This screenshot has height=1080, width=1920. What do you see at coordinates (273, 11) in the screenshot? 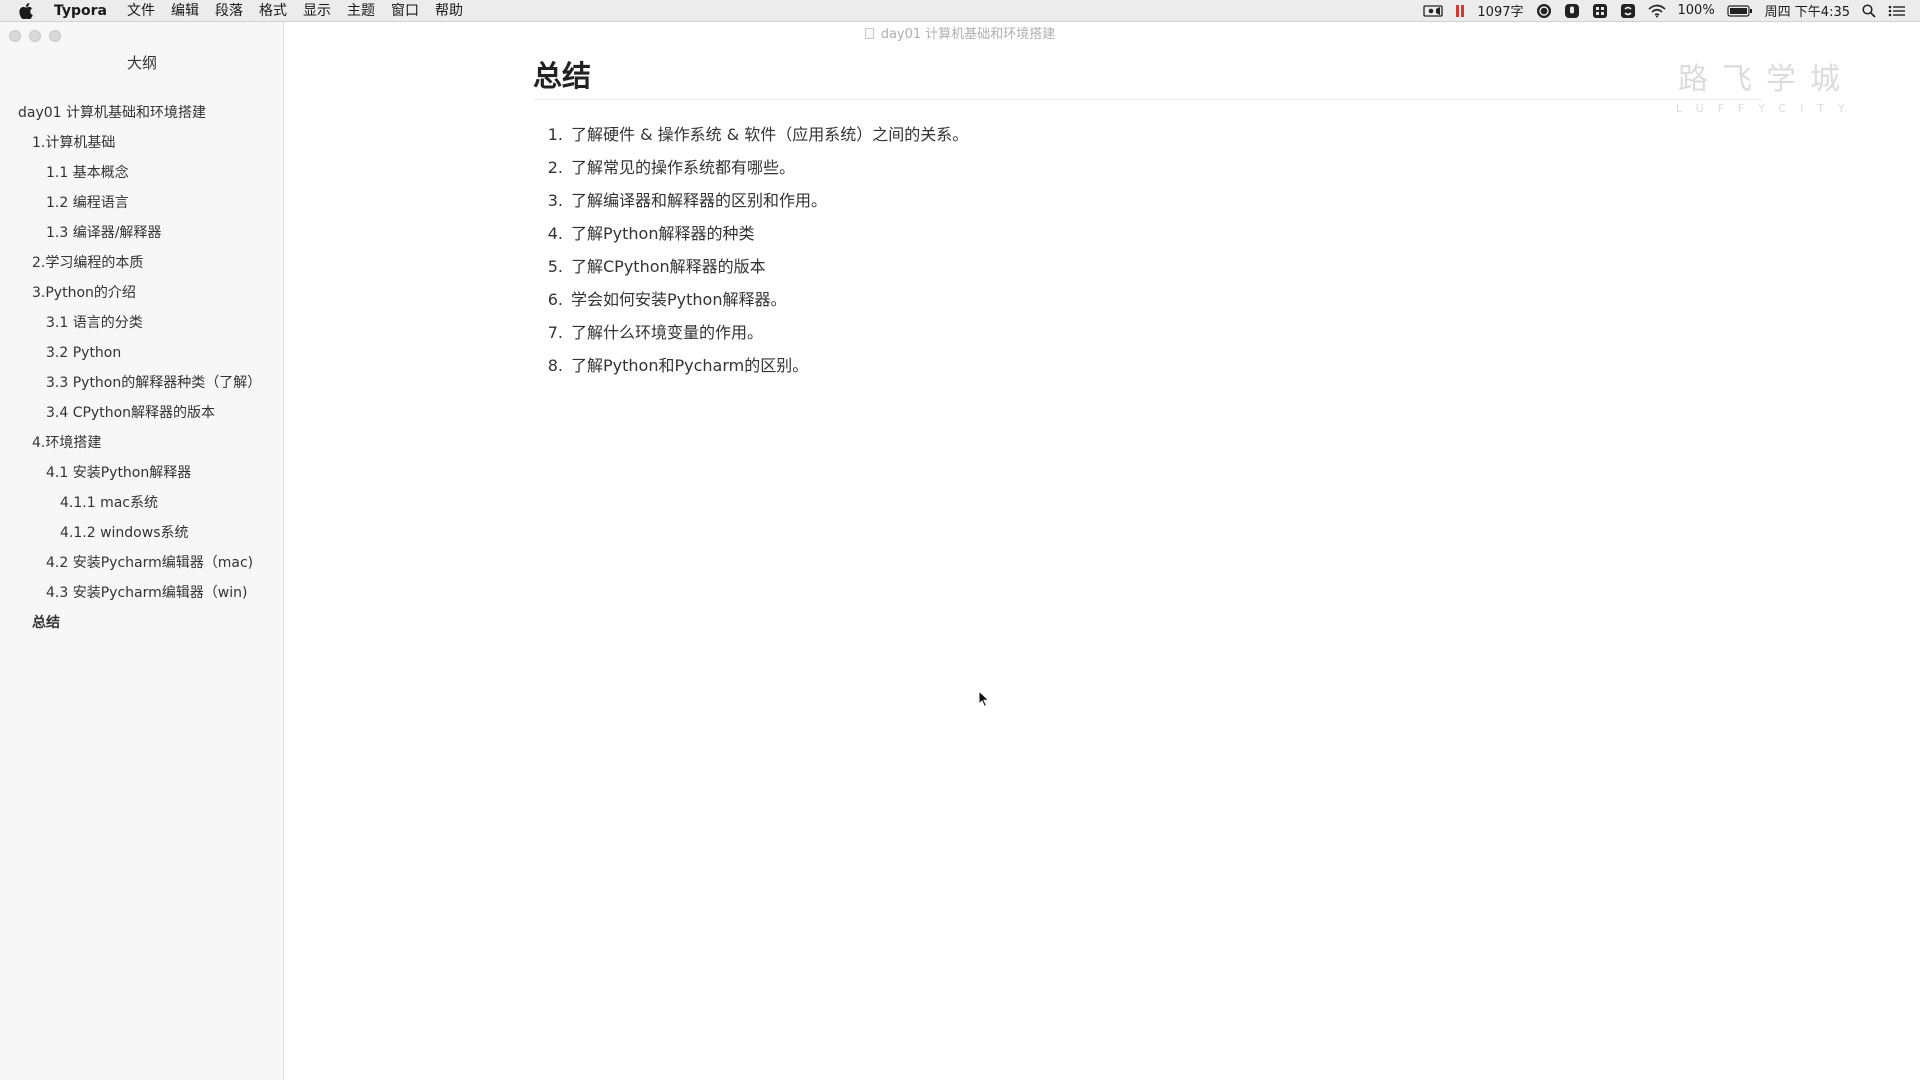
I see `menu-format: 格式` at bounding box center [273, 11].